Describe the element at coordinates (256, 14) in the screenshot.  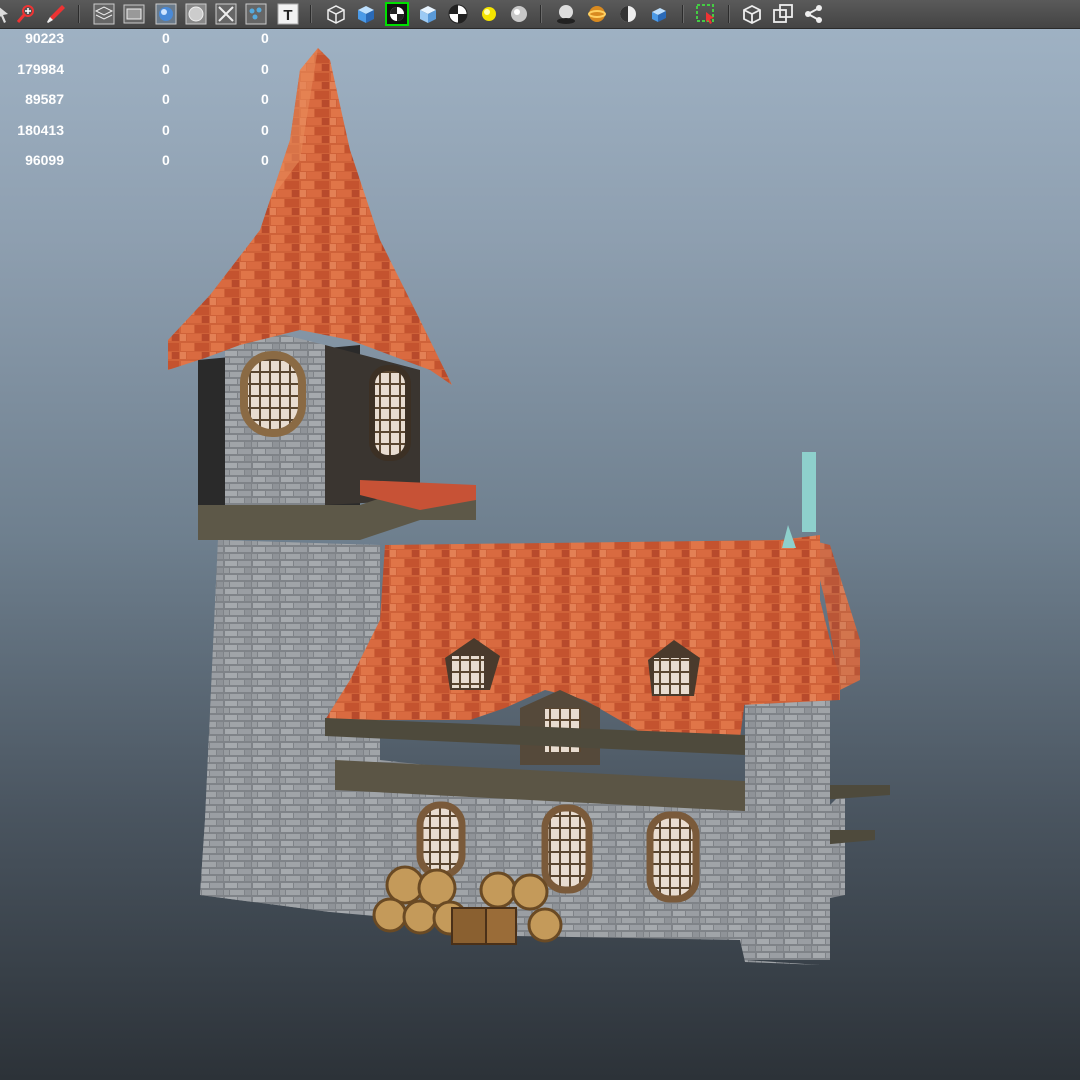
I see `uv-texture-icon` at that location.